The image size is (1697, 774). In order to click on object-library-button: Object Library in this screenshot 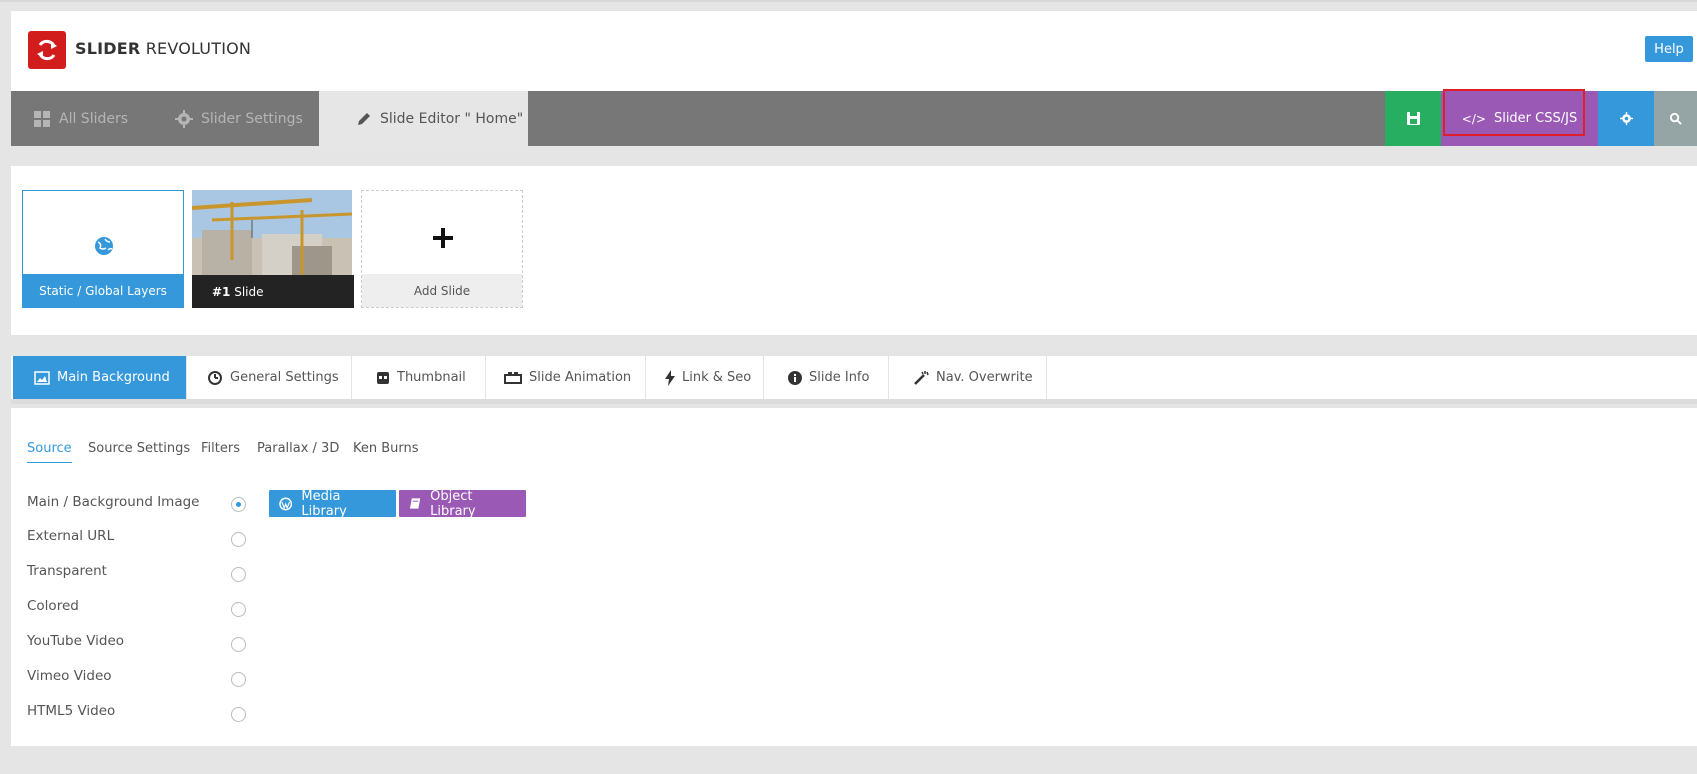, I will do `click(462, 503)`.